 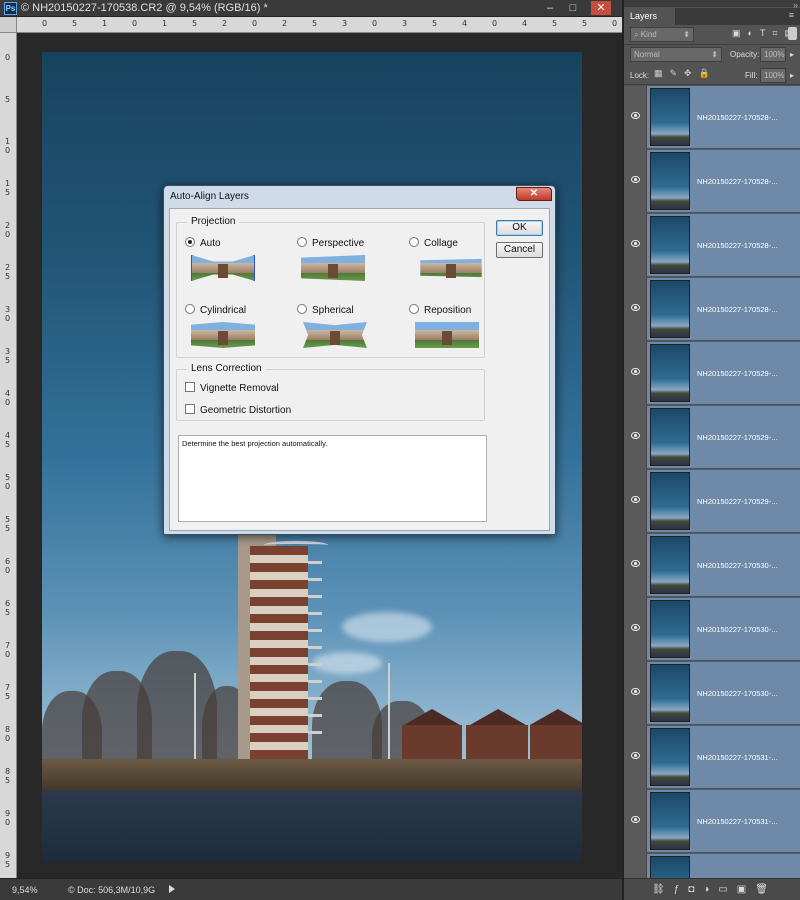 What do you see at coordinates (495, 23) in the screenshot?
I see `ruler-tick-label: 0` at bounding box center [495, 23].